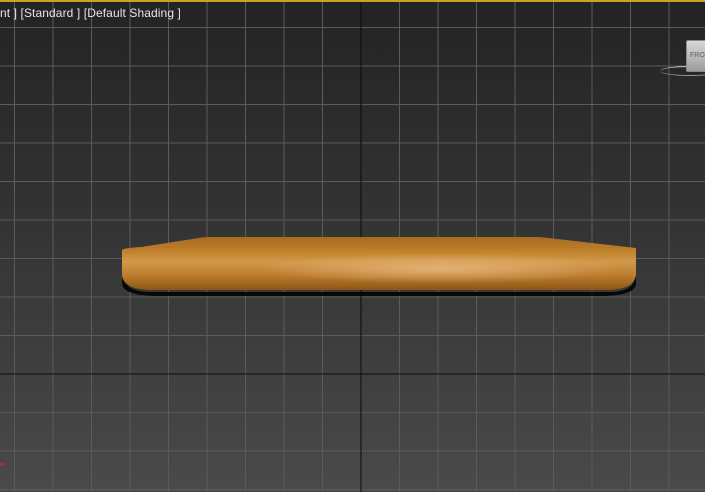 The height and width of the screenshot is (492, 705). Describe the element at coordinates (8, 13) in the screenshot. I see `viewport-point-of-view-label: nt ]` at that location.